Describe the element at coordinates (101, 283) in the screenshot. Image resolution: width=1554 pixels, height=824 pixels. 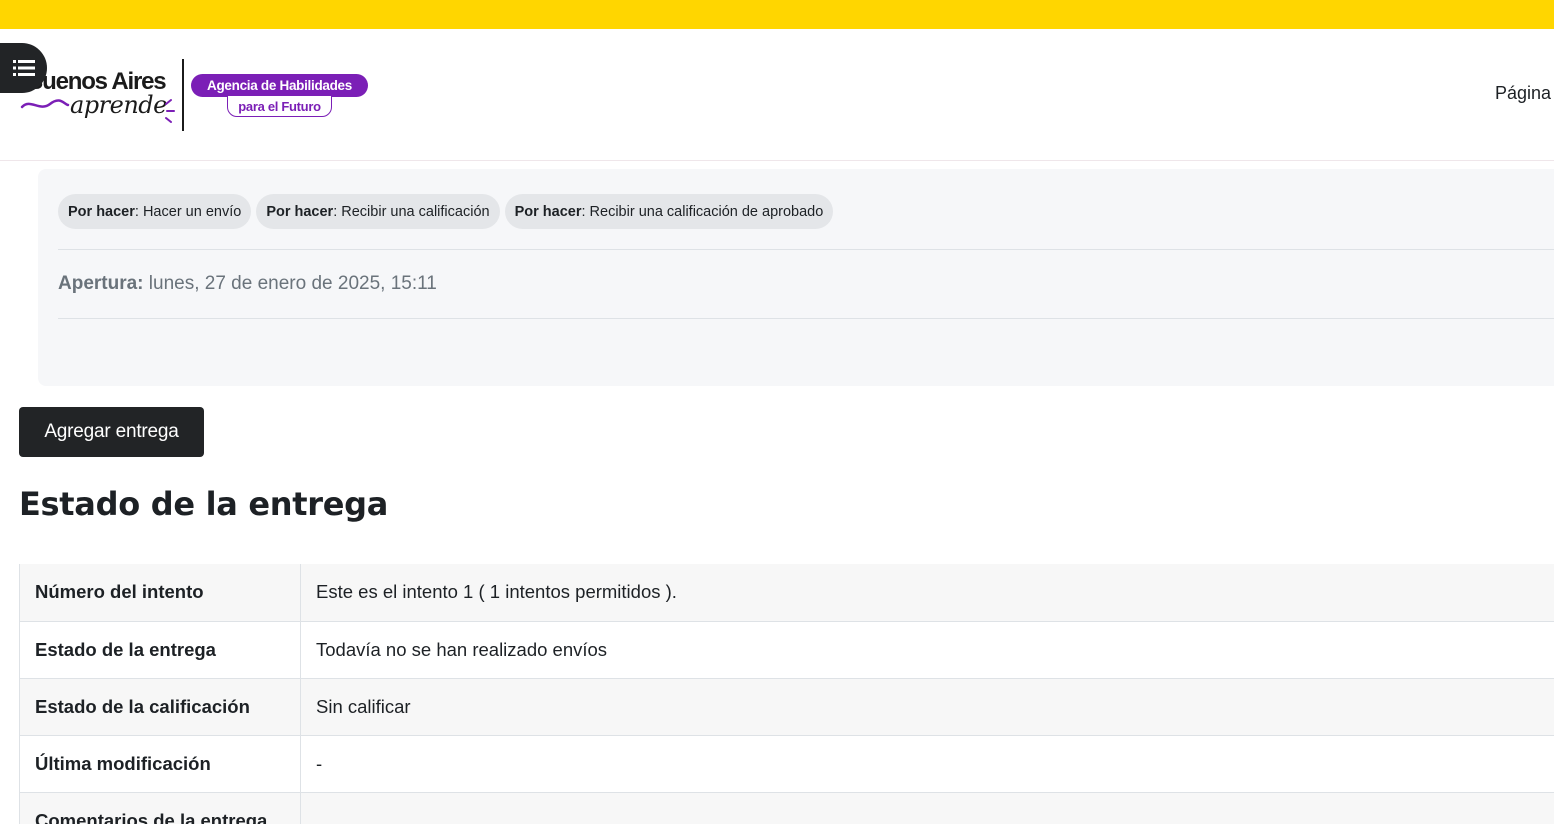
I see `opening-date-label: Apertura:` at that location.